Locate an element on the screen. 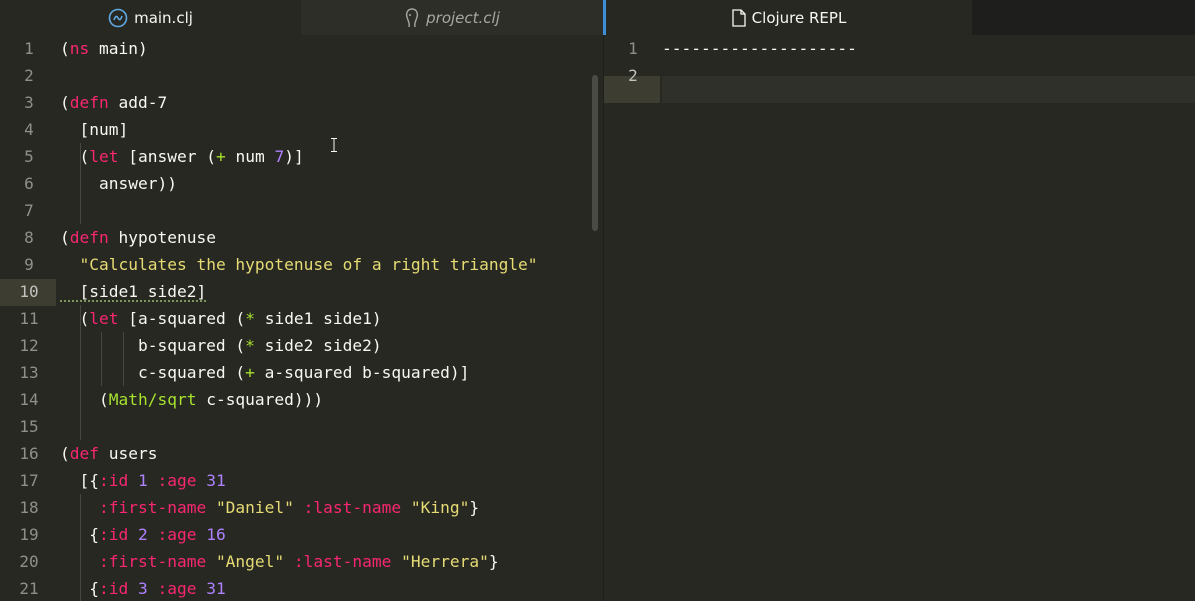 Image resolution: width=1195 pixels, height=601 pixels. code-line: (Math/sqrt c-squared))) is located at coordinates (192, 399).